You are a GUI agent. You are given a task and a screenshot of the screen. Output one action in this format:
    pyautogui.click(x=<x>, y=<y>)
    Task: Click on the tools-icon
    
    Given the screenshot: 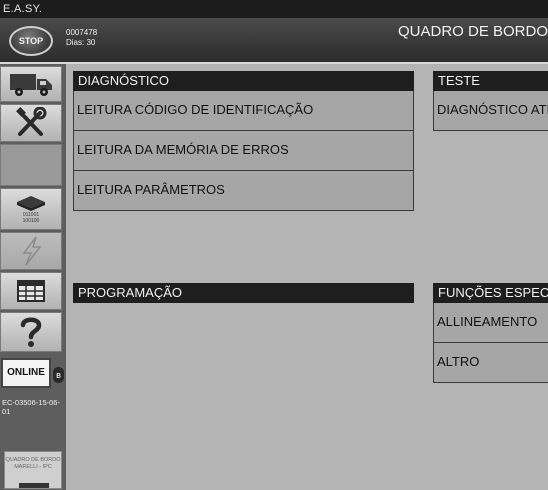 What is the action you would take?
    pyautogui.click(x=31, y=121)
    